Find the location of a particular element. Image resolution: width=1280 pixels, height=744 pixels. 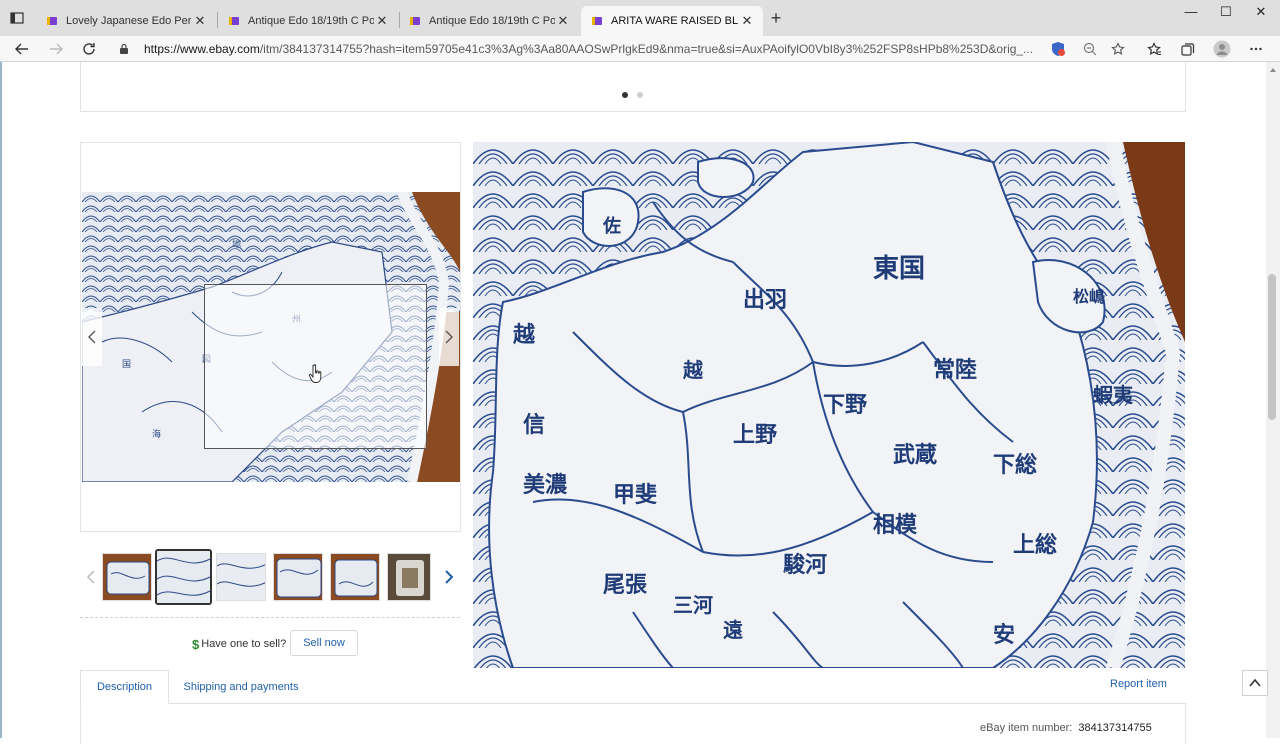

chevron-up-icon is located at coordinates (1255, 682).